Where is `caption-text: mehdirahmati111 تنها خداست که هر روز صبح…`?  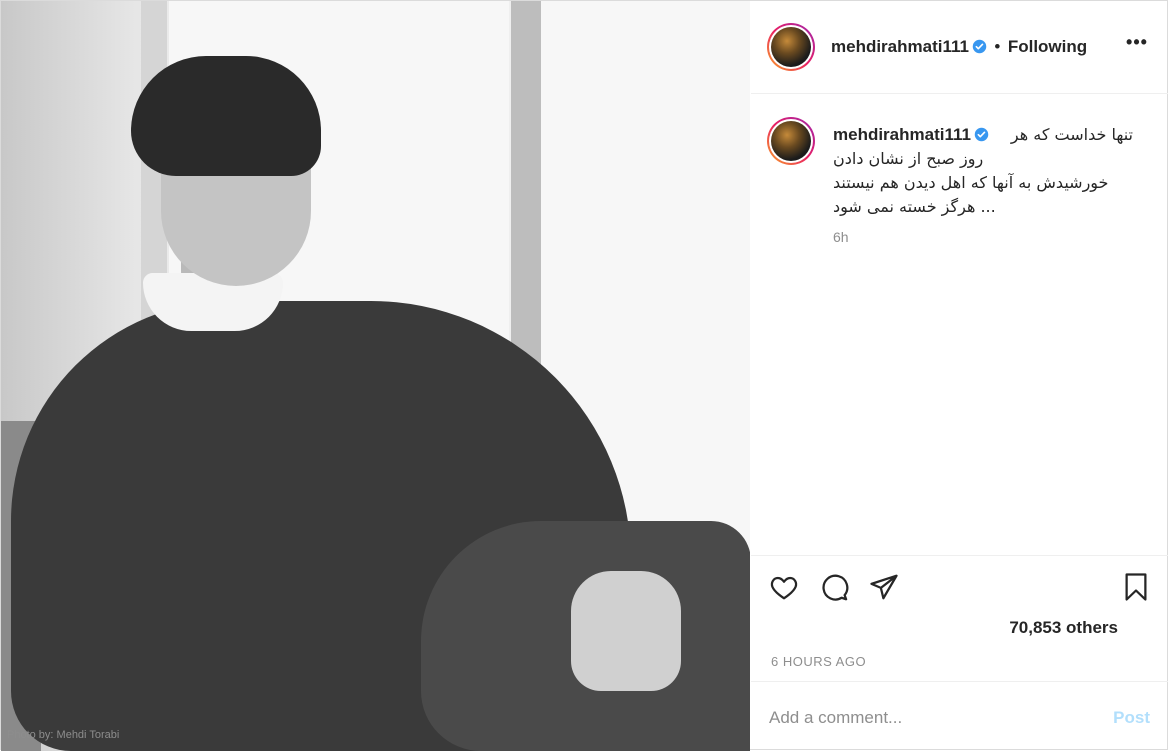
caption-text: mehdirahmati111 تنها خداست که هر روز صبح… is located at coordinates (983, 171).